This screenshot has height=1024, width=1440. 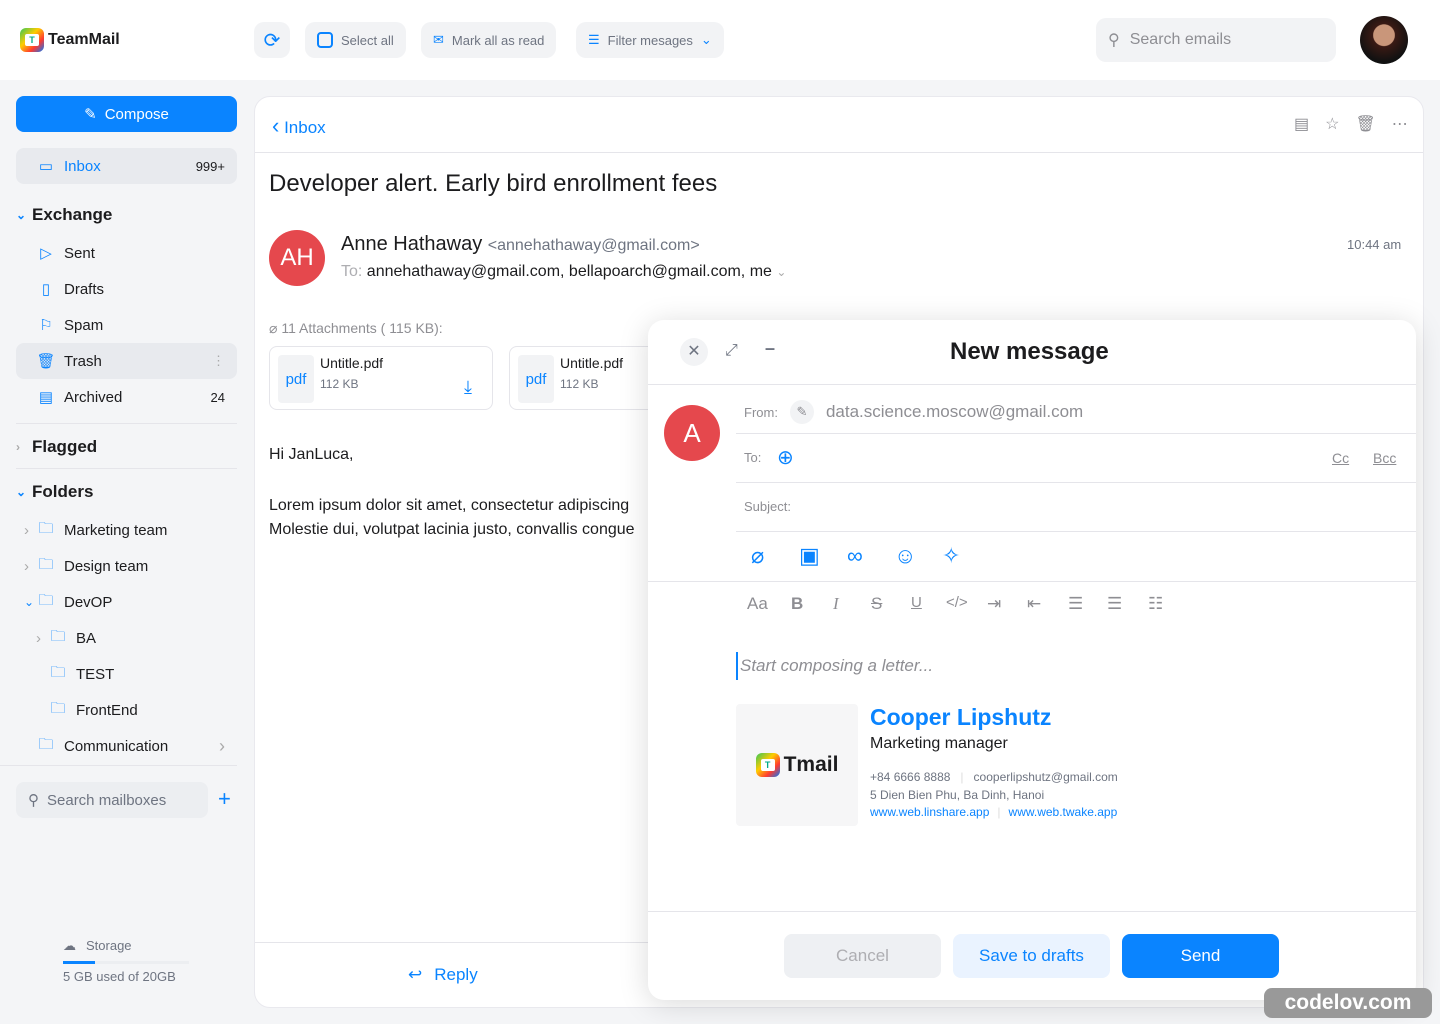 What do you see at coordinates (126, 674) in the screenshot?
I see `folder-test: 🗀 TEST` at bounding box center [126, 674].